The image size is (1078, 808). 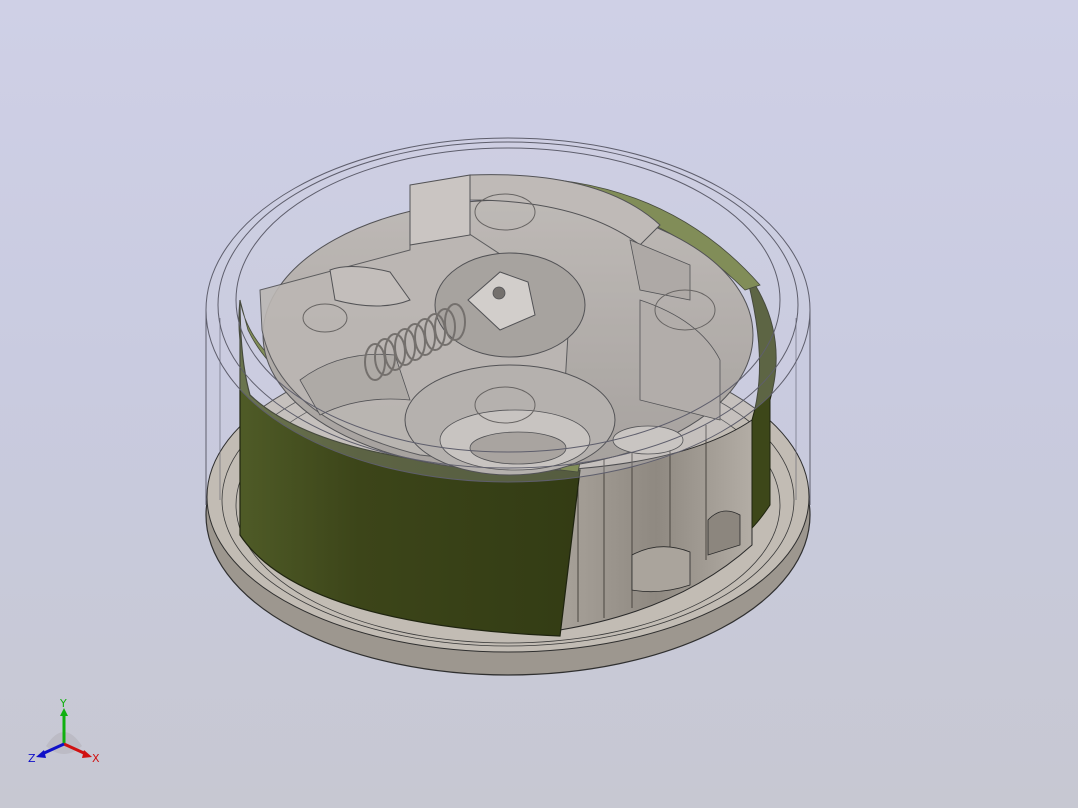 What do you see at coordinates (63, 703) in the screenshot?
I see `y-axis-label: Y` at bounding box center [63, 703].